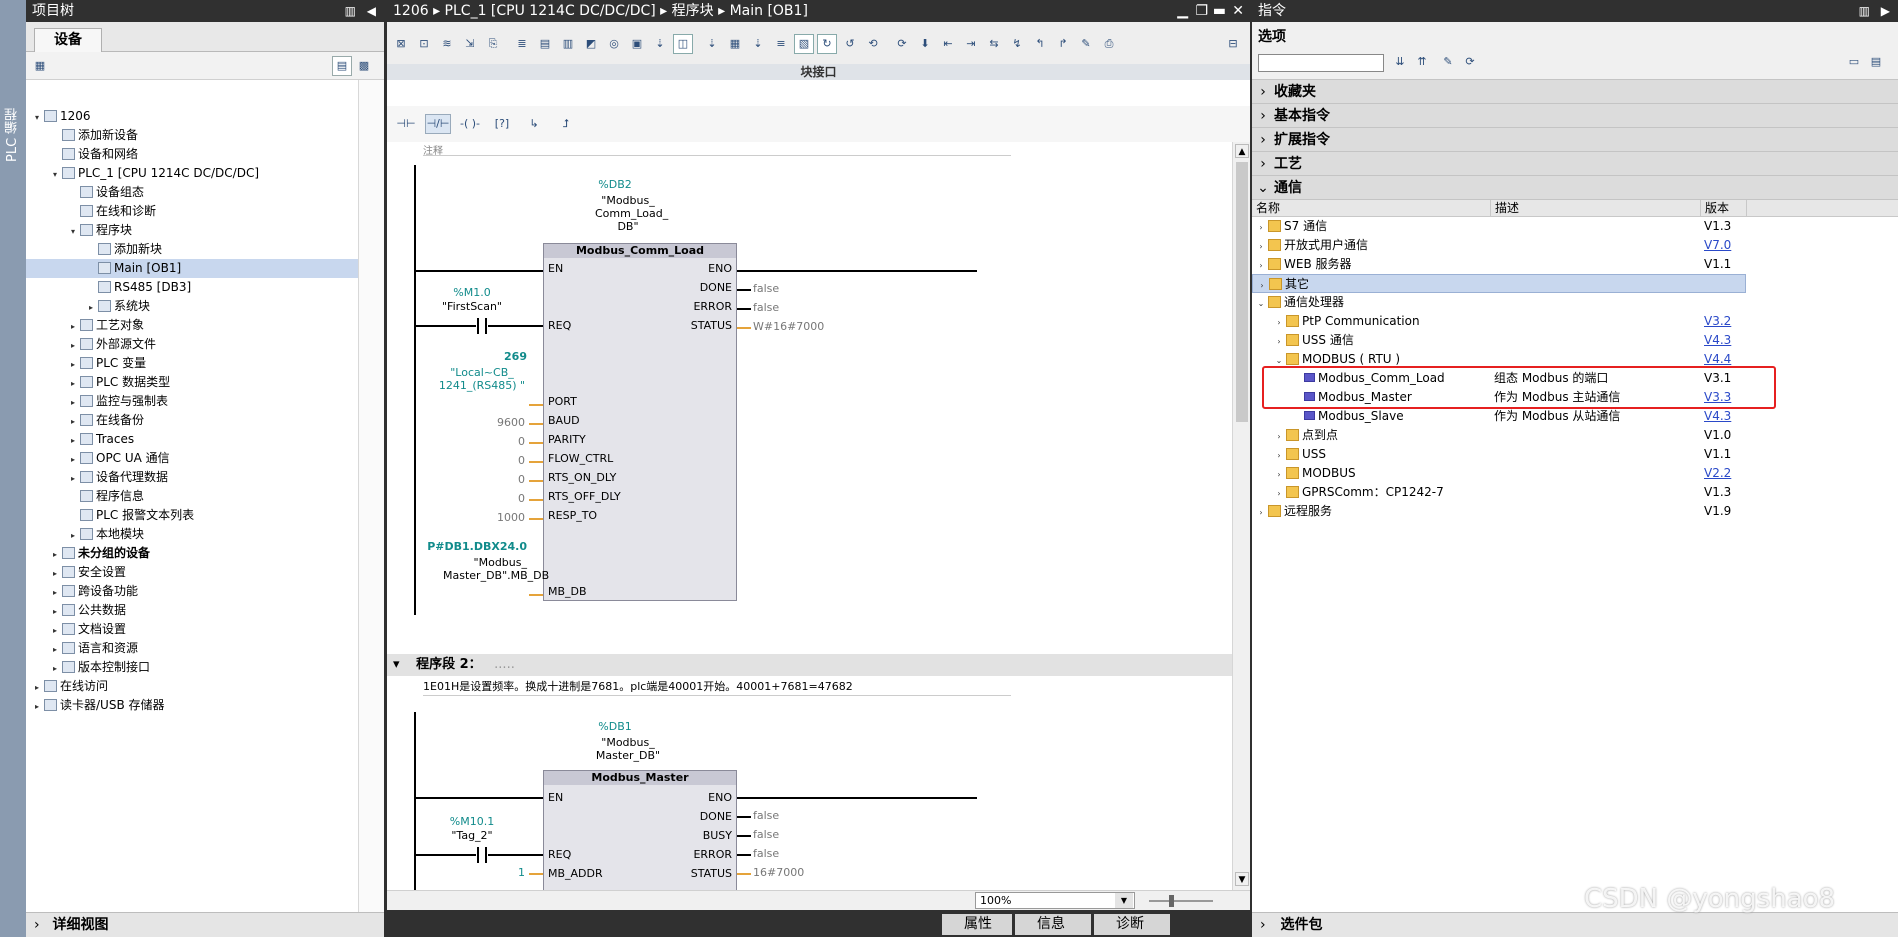 This screenshot has height=937, width=1898. What do you see at coordinates (1499, 435) in the screenshot?
I see `instruction-row: › 点到点 V1.0` at bounding box center [1499, 435].